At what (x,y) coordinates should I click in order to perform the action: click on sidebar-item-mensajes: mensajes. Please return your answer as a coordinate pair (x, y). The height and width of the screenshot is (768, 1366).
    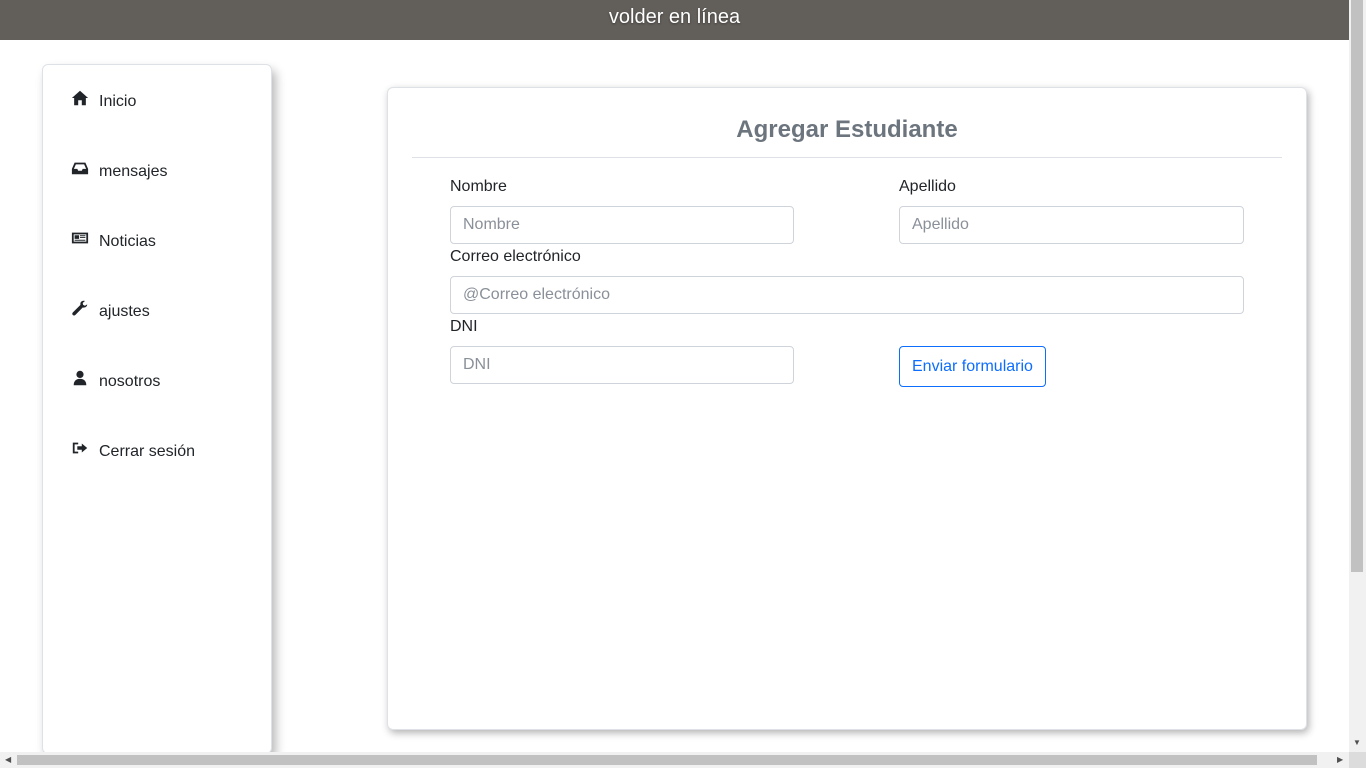
    Looking at the image, I should click on (119, 170).